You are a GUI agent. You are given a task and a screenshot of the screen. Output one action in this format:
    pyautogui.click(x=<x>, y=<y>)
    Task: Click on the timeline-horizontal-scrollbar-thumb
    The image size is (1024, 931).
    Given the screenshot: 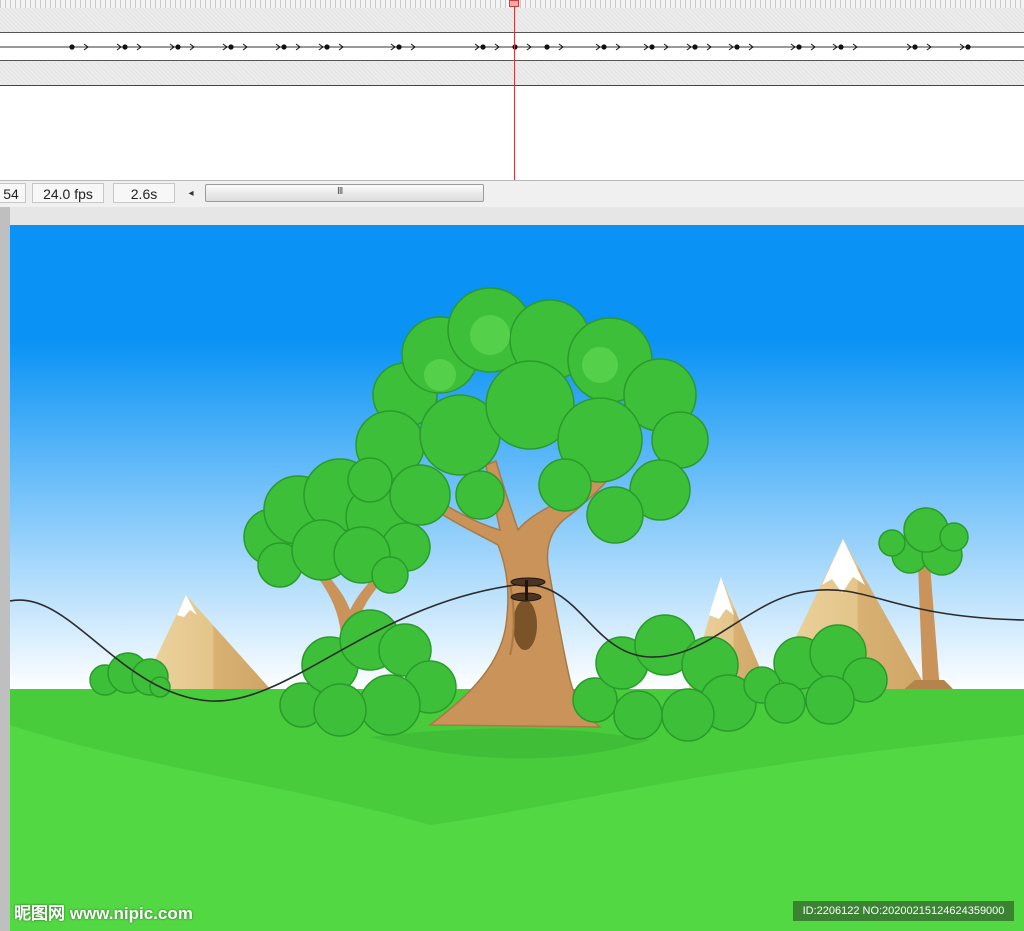 What is the action you would take?
    pyautogui.click(x=344, y=193)
    